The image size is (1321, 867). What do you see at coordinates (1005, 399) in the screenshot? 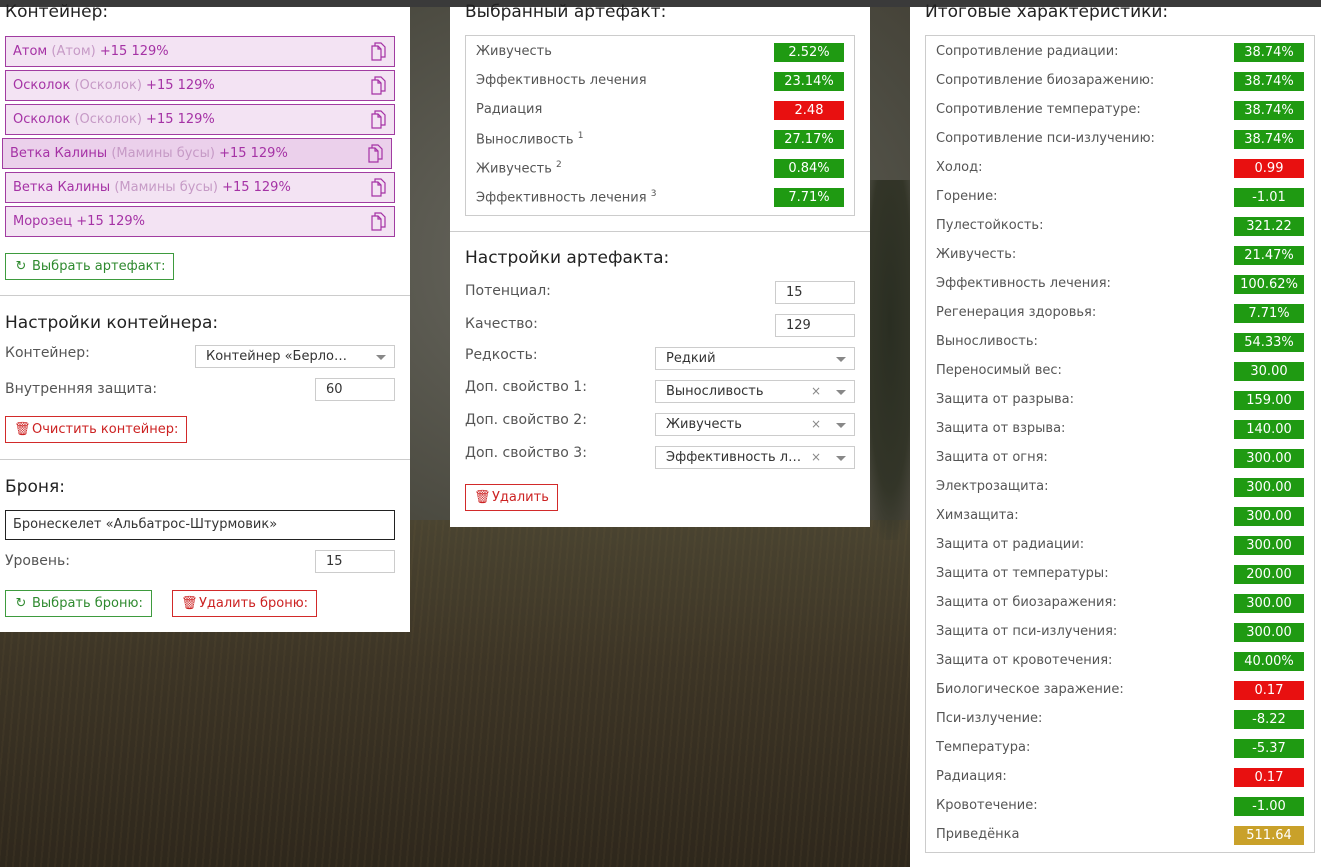
I see `stat-name: Защита от разрыва:` at bounding box center [1005, 399].